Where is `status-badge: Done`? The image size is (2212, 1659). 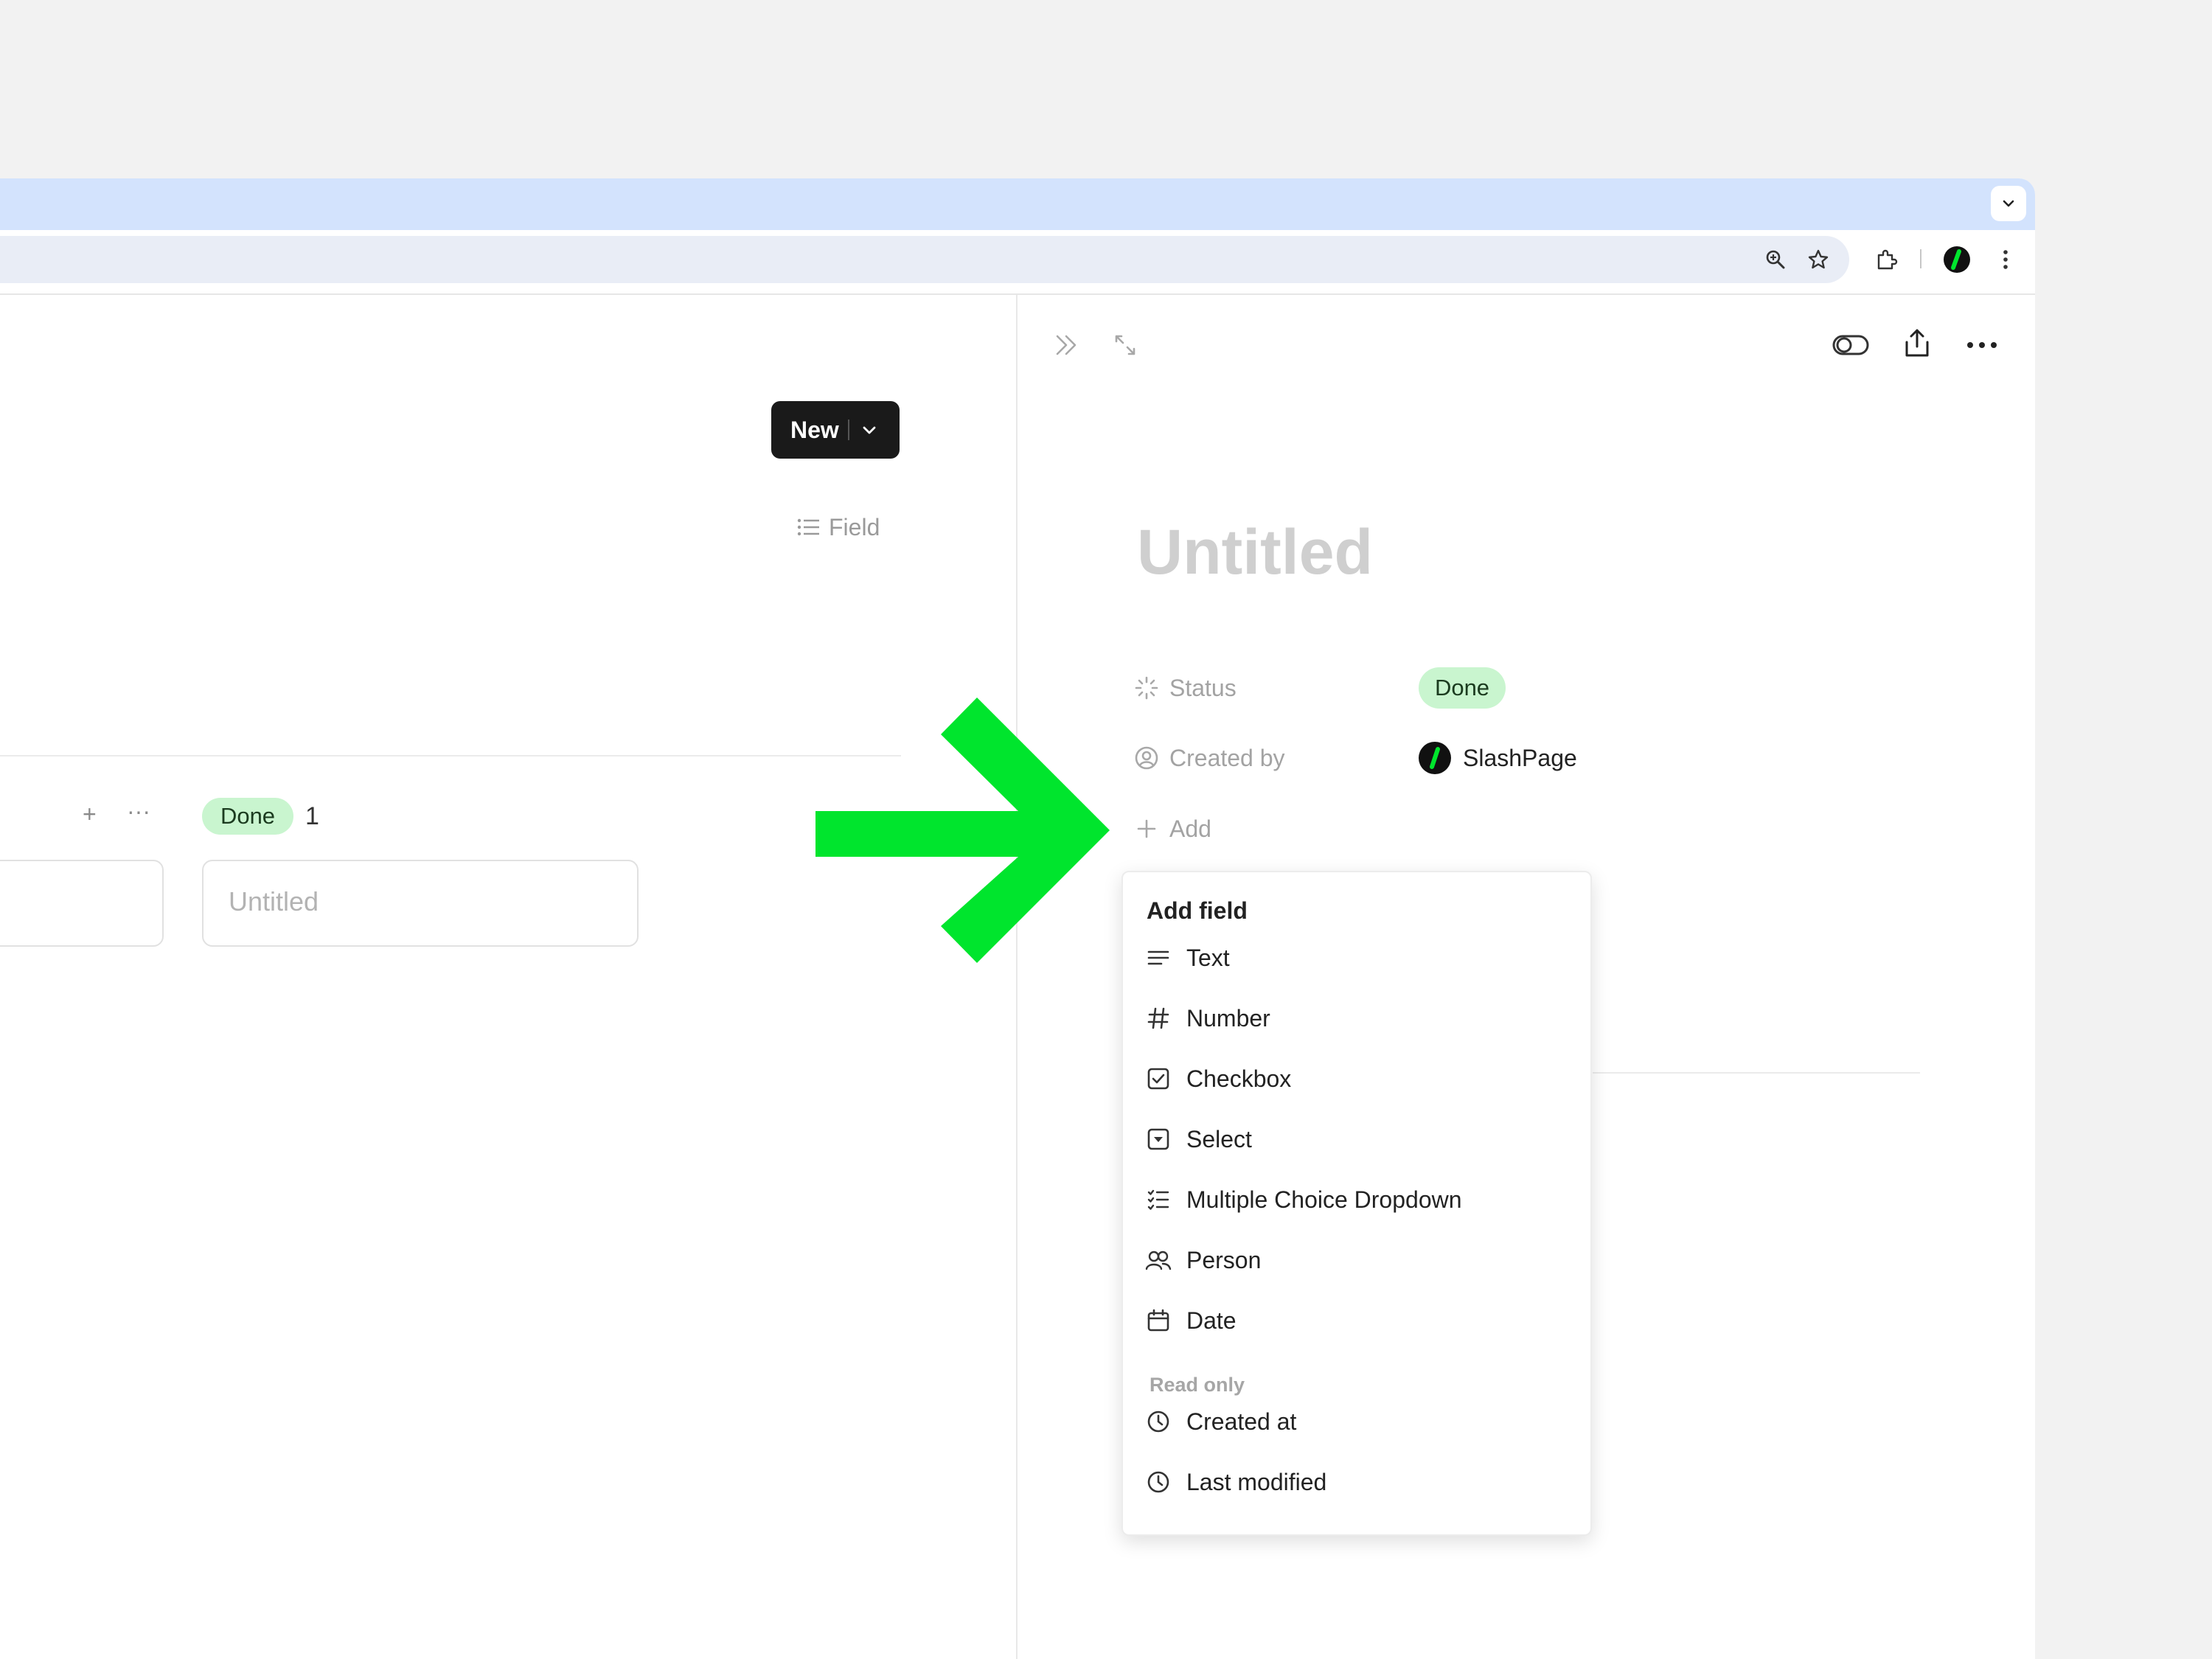 status-badge: Done is located at coordinates (247, 816).